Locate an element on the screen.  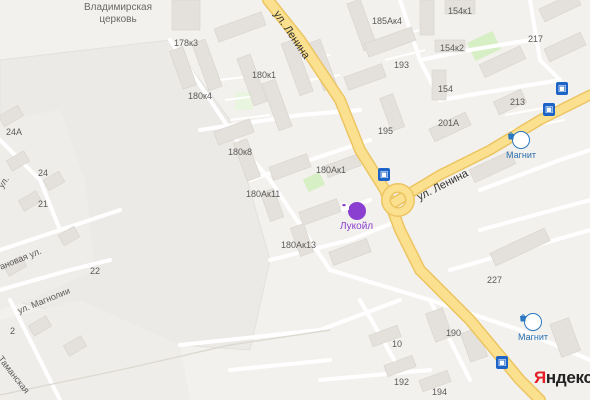
yandex-logo: Яндекс is located at coordinates (562, 378).